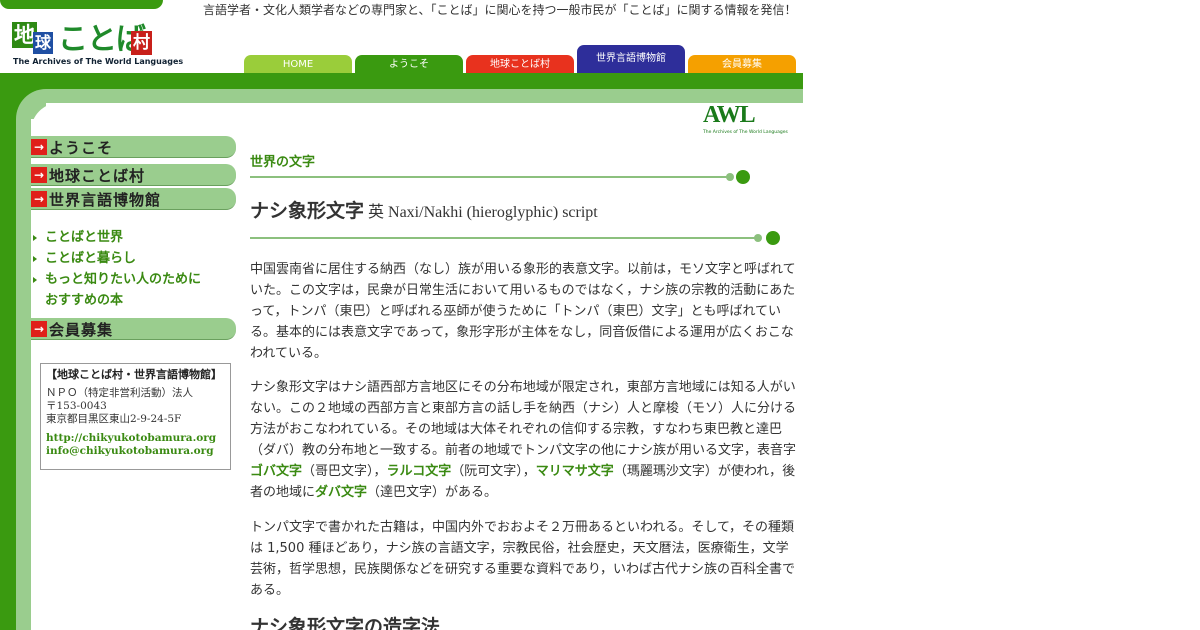 The height and width of the screenshot is (630, 1200). I want to click on link-daba-script: ダバ文字, so click(341, 492).